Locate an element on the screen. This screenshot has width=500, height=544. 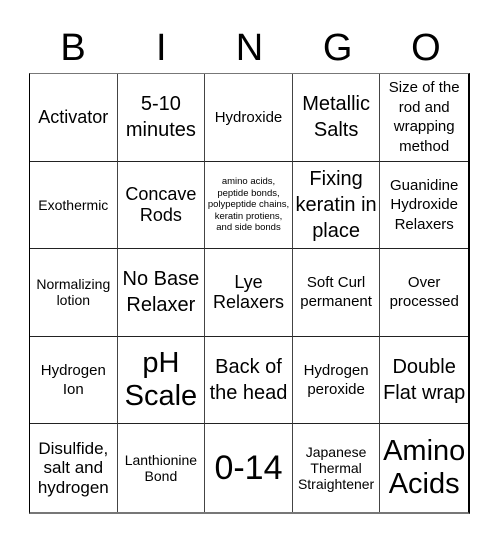
bingo-cell: No Base Relaxer is located at coordinates (161, 293).